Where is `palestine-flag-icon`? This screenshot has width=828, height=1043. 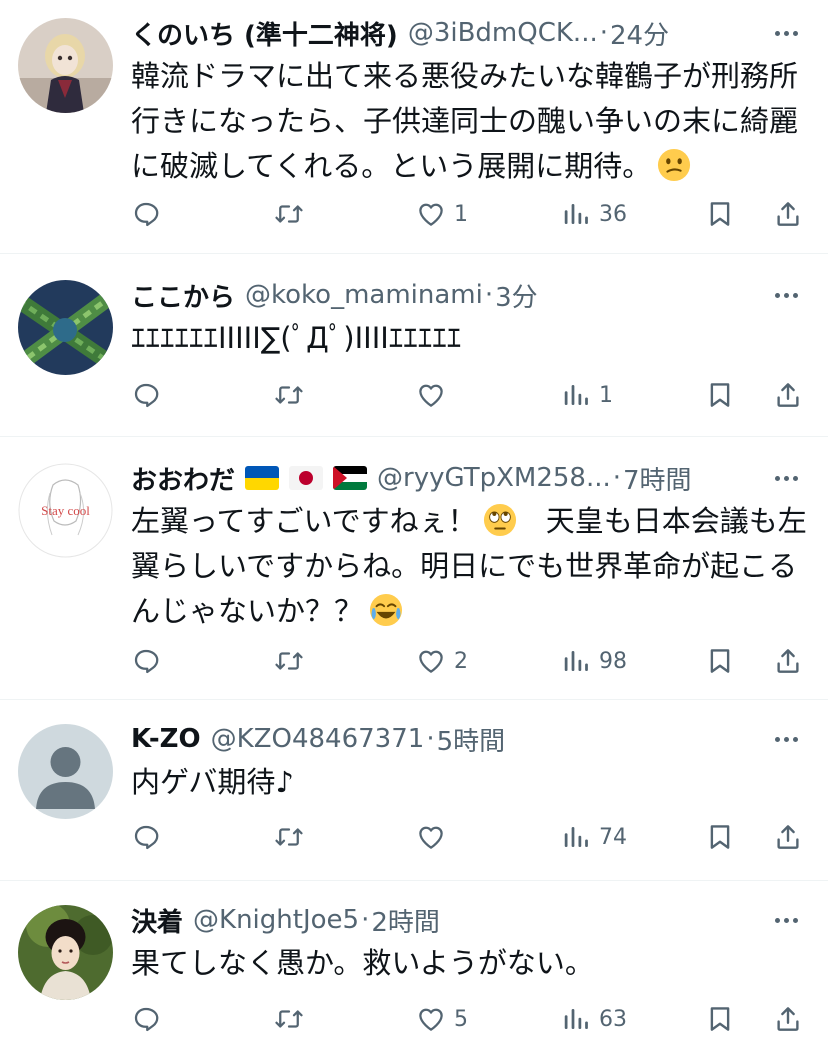 palestine-flag-icon is located at coordinates (350, 478).